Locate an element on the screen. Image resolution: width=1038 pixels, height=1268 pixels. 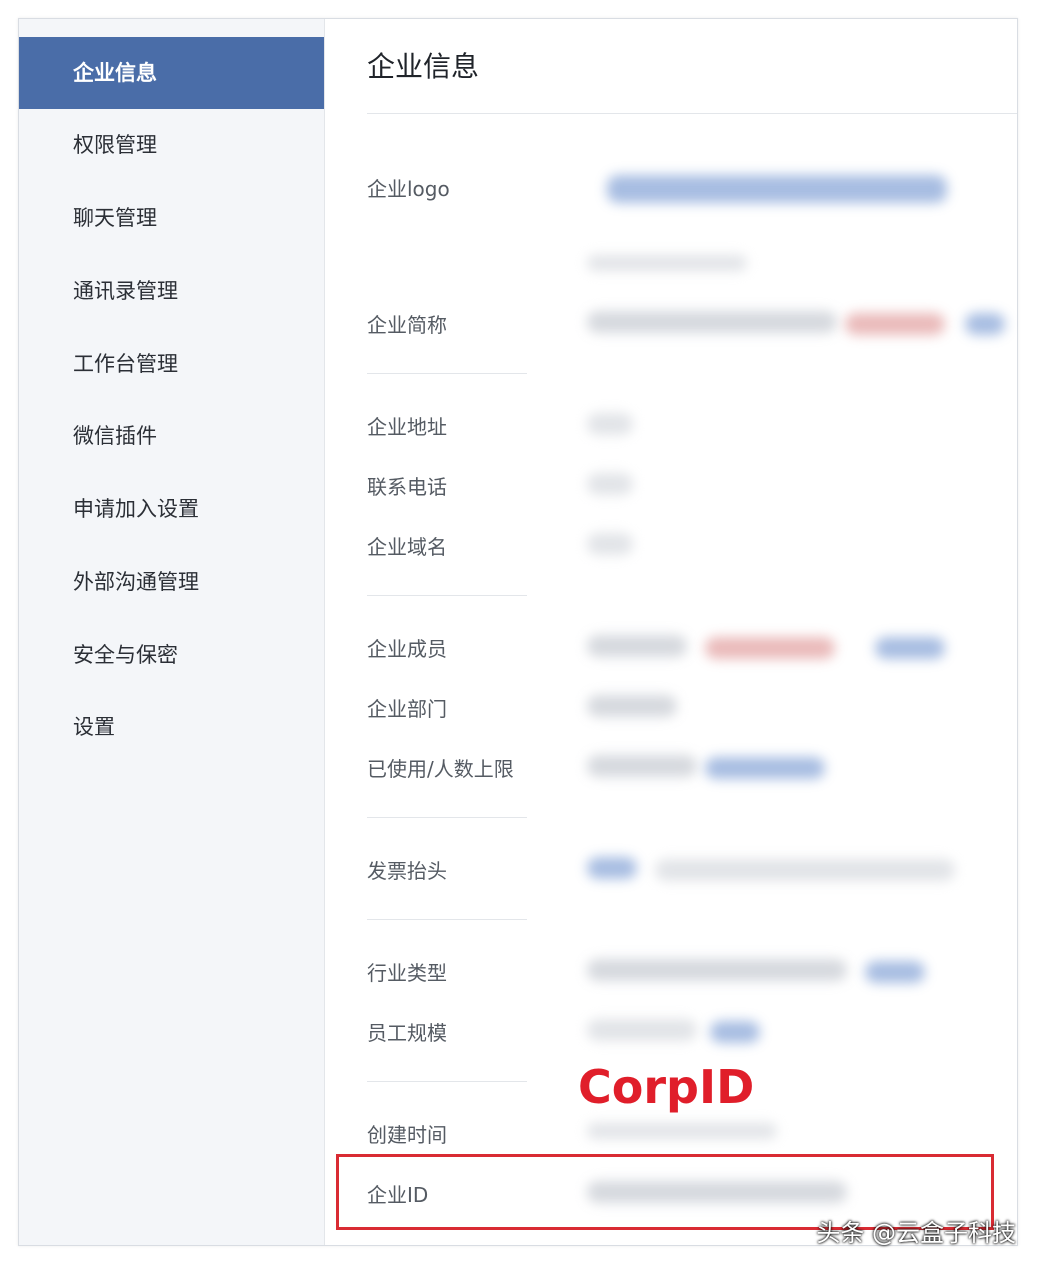
domain-value-redacted is located at coordinates (610, 544).